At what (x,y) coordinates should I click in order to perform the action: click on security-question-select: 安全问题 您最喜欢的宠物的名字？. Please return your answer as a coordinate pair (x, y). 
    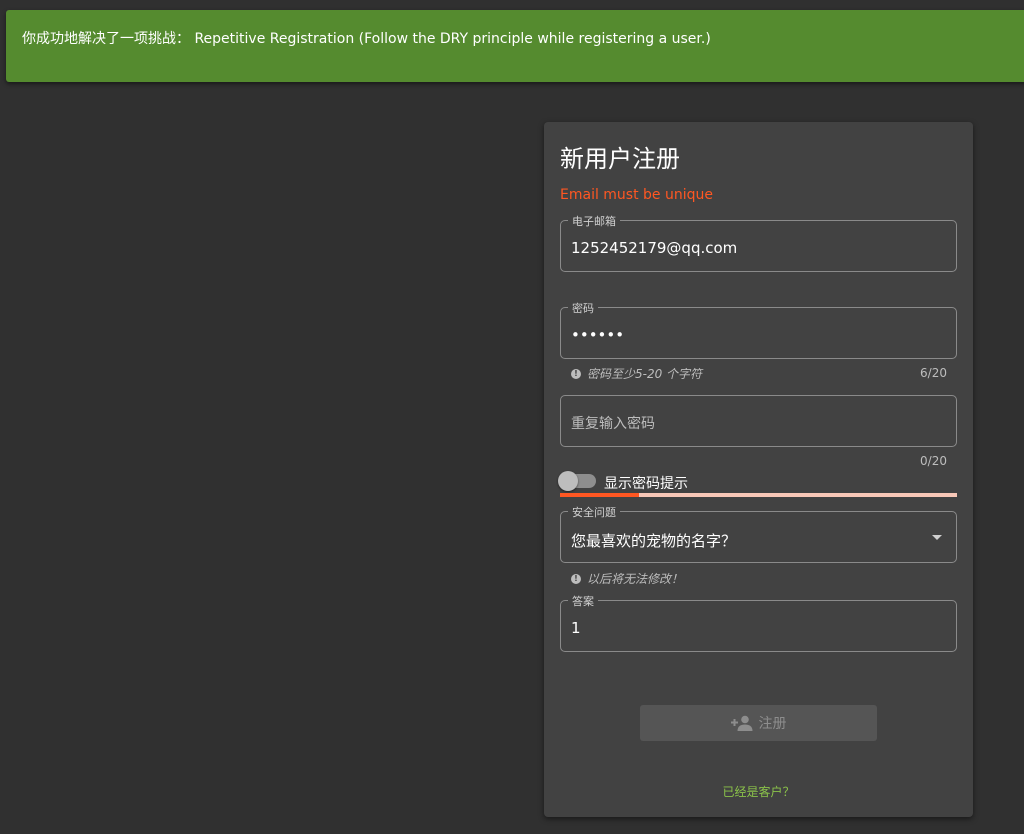
    Looking at the image, I should click on (758, 533).